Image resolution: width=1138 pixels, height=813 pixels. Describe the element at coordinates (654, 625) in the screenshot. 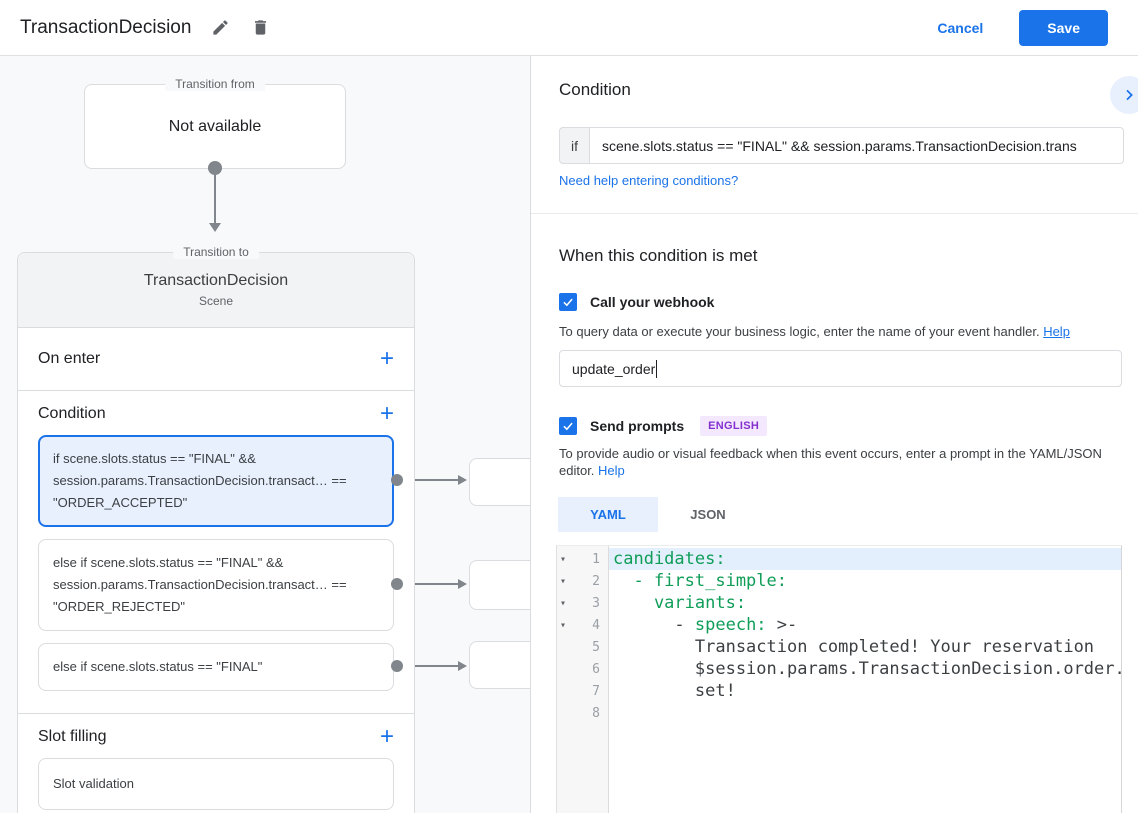

I see `yaml-token: -` at that location.